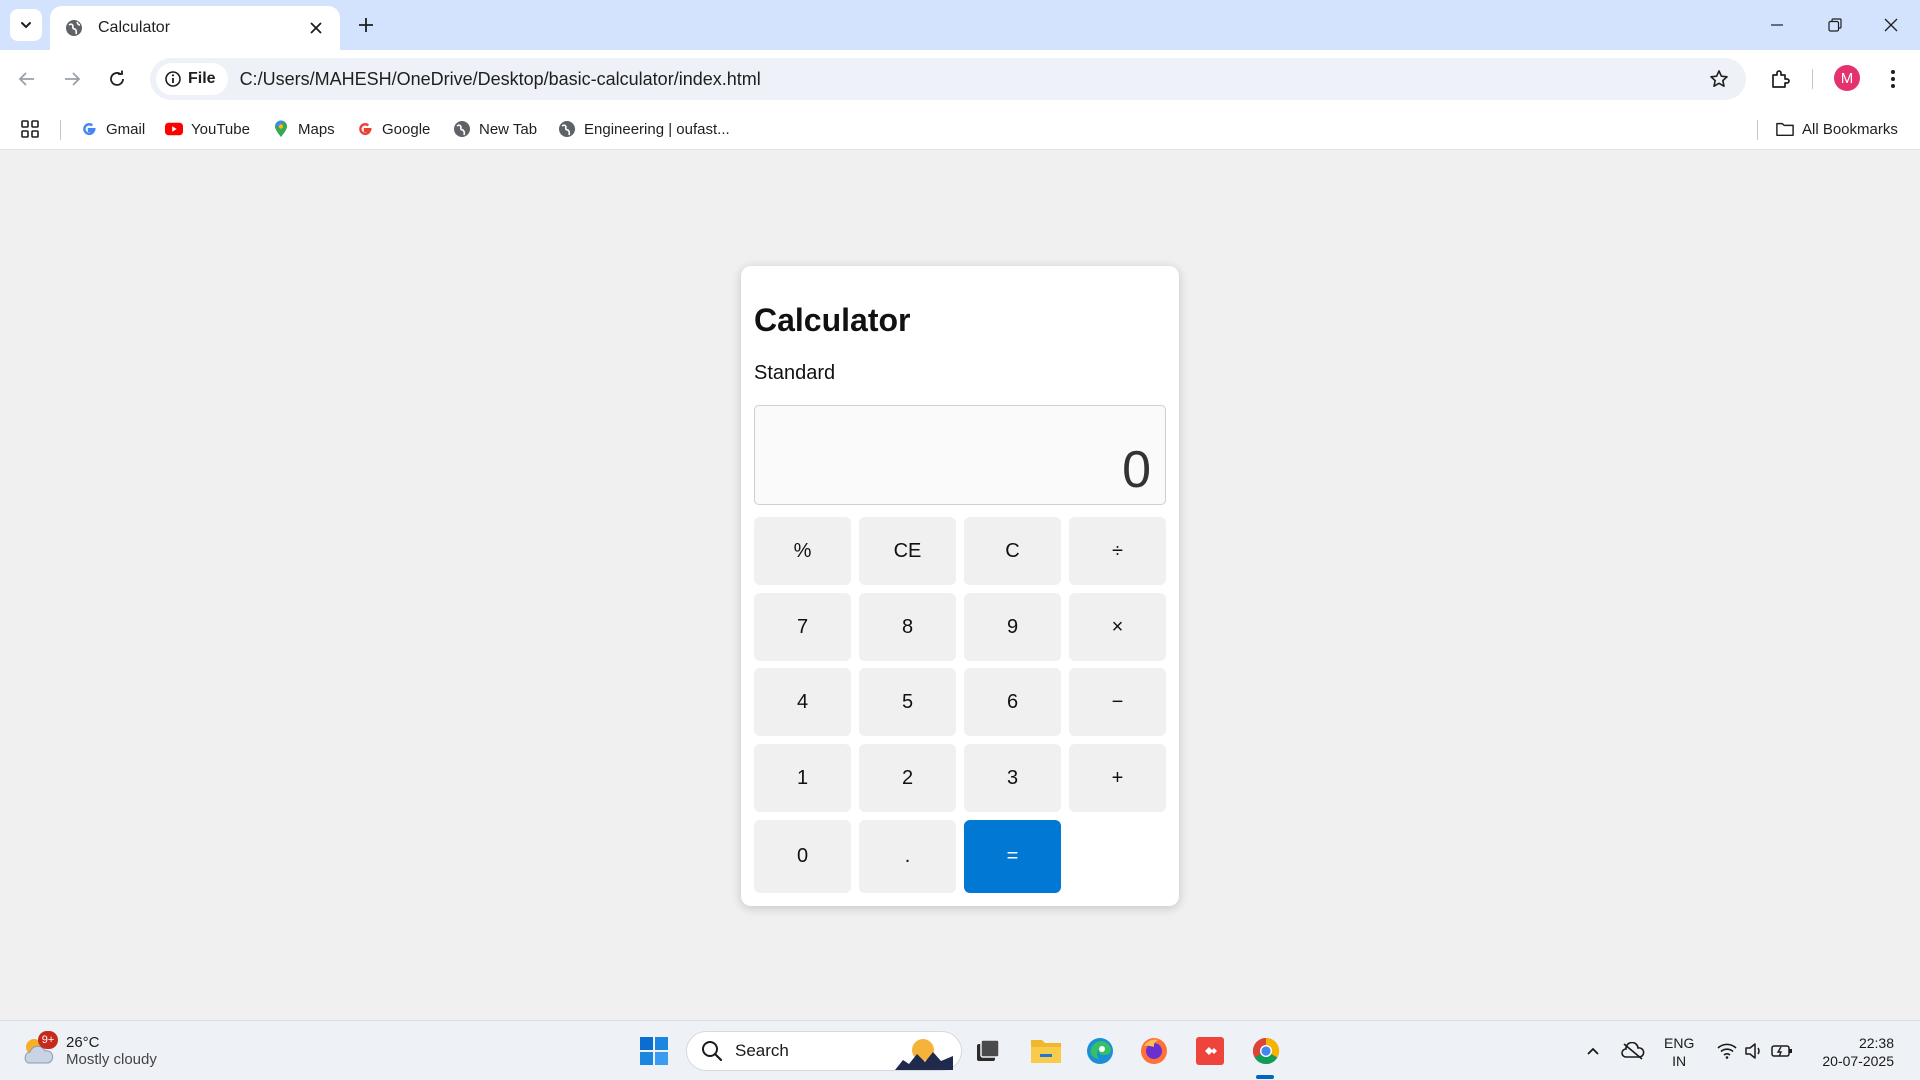 This screenshot has height=1080, width=1920. What do you see at coordinates (832, 320) in the screenshot?
I see `calculator-title: Calculator` at bounding box center [832, 320].